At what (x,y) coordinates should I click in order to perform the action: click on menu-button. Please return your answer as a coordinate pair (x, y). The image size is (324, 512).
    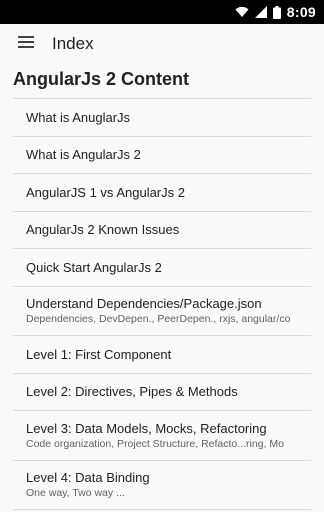
    Looking at the image, I should click on (26, 44).